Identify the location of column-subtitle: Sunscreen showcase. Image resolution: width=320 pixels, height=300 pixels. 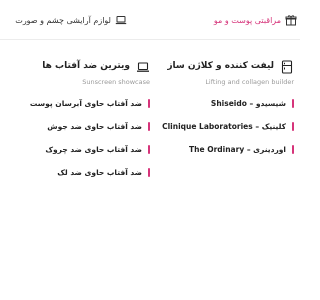
(116, 82).